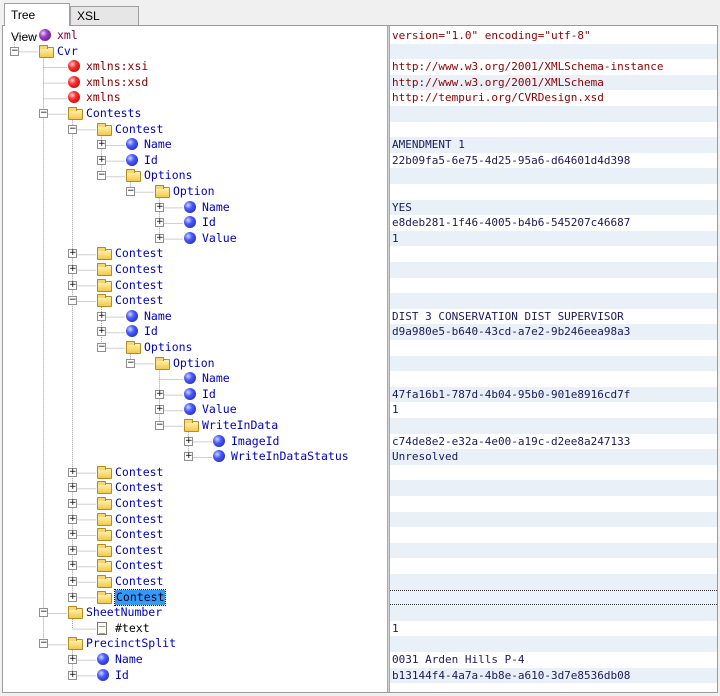 Image resolution: width=720 pixels, height=696 pixels. I want to click on tree-row: #text 1, so click(360, 629).